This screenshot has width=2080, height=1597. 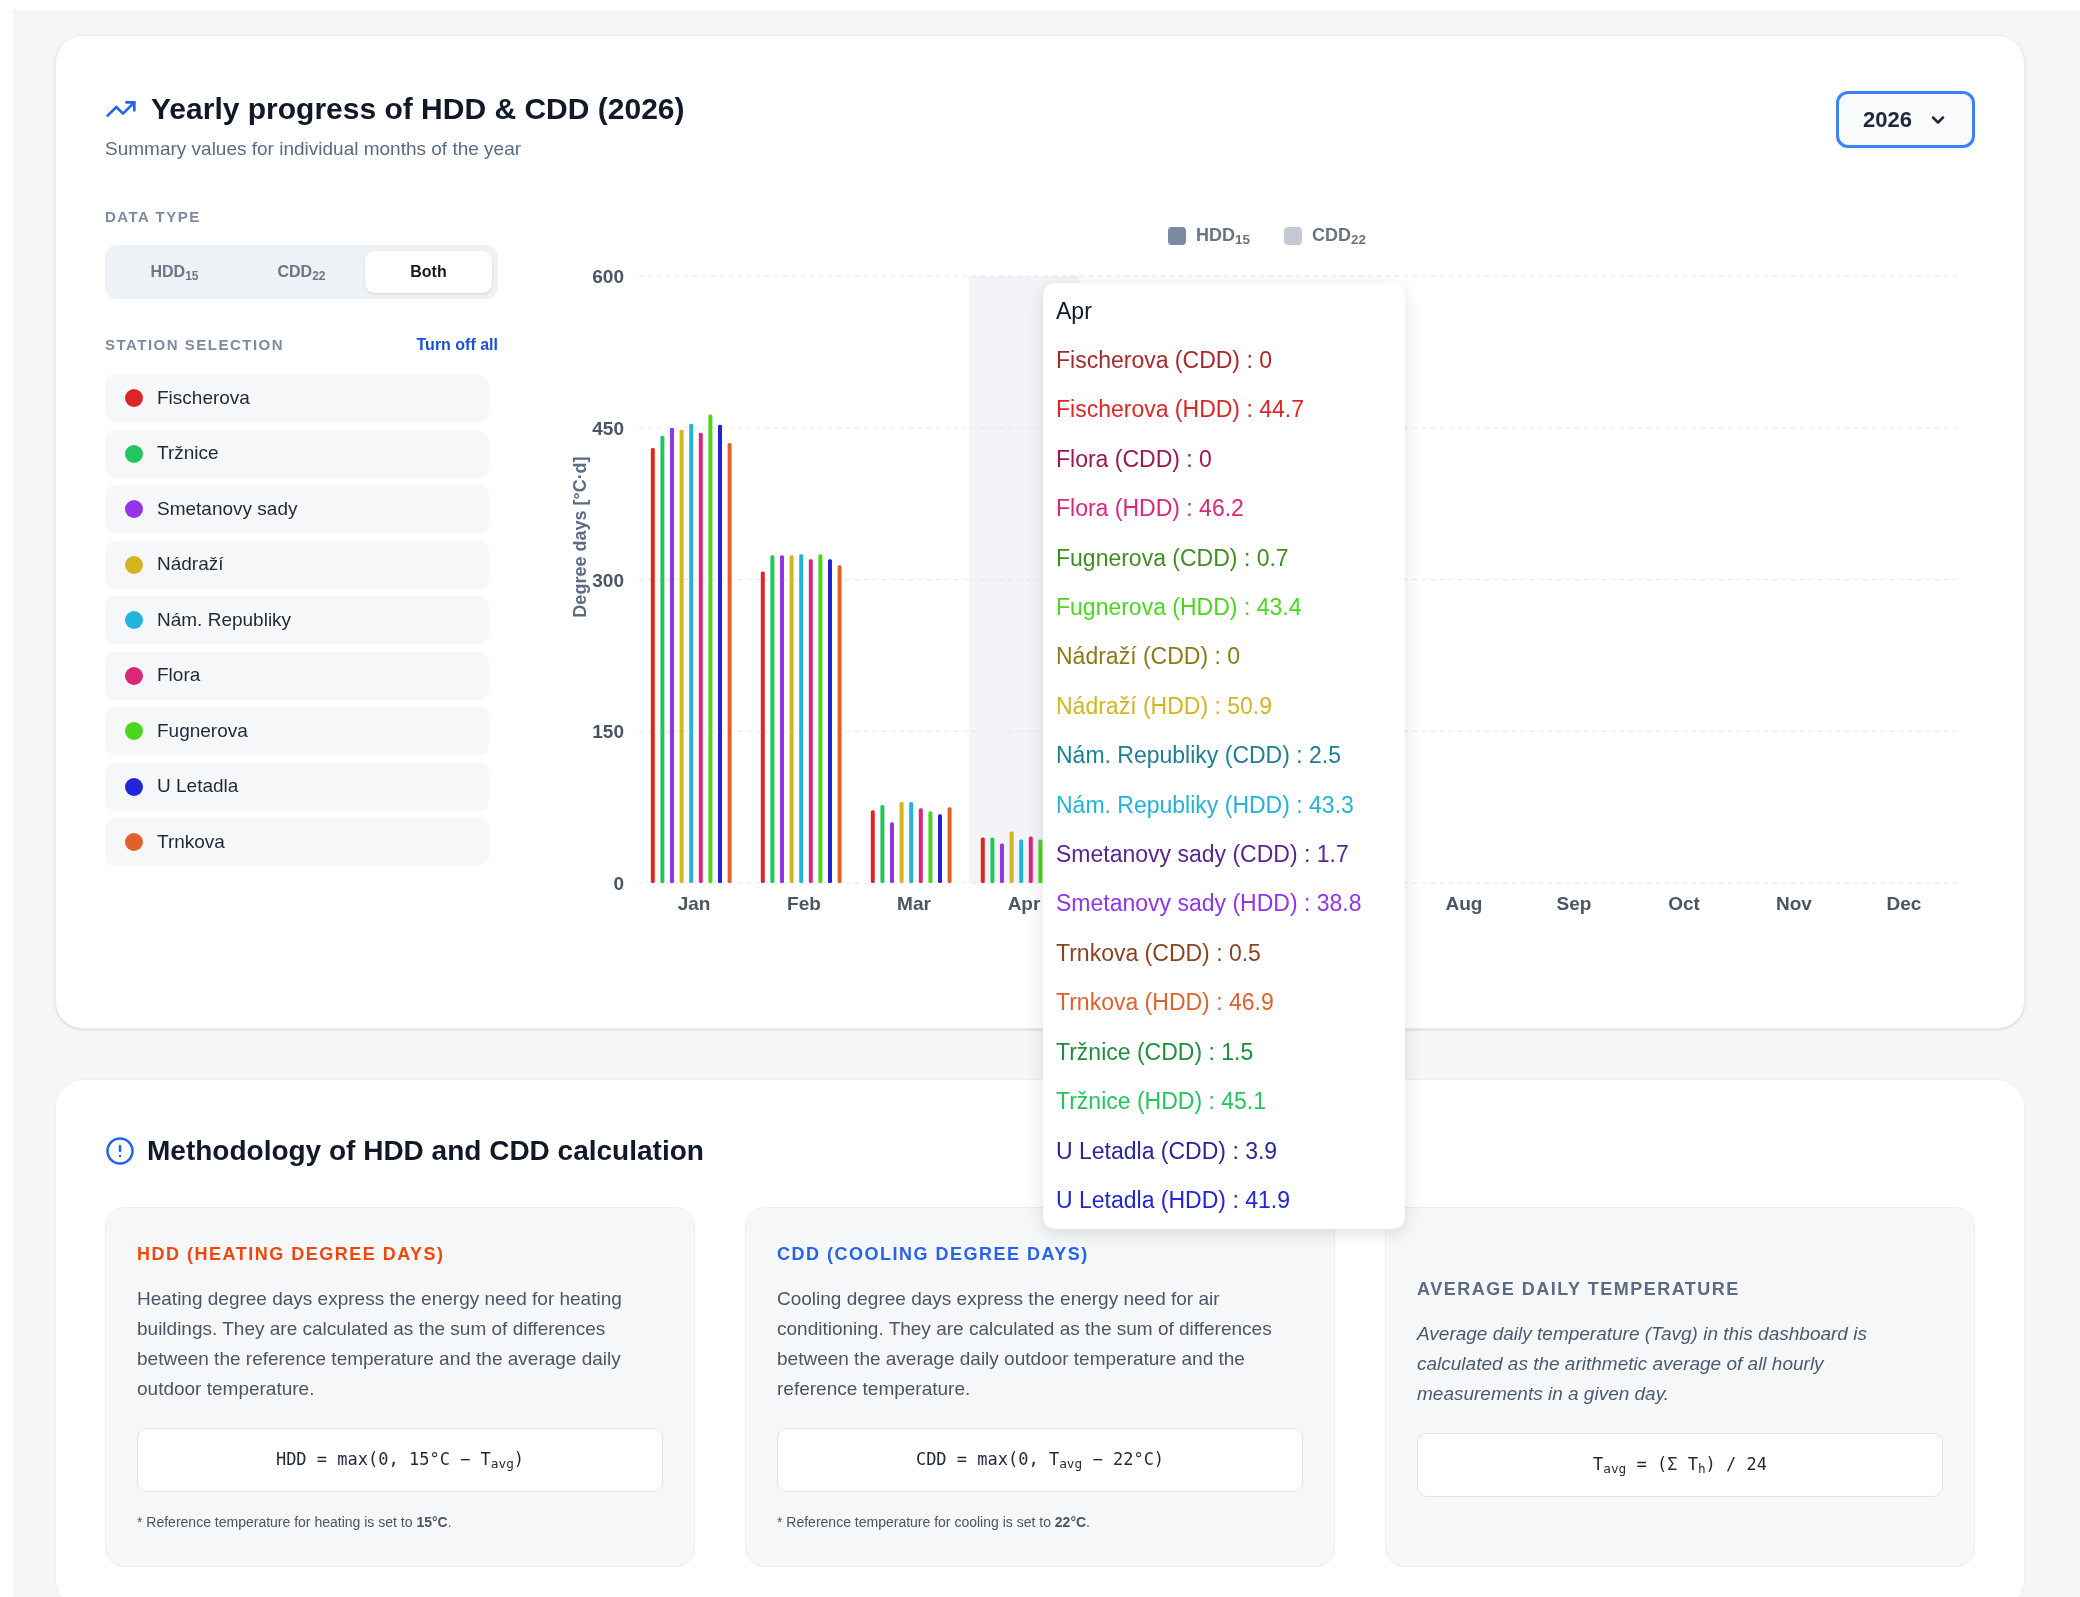 I want to click on station-name: Fischerova, so click(x=203, y=397).